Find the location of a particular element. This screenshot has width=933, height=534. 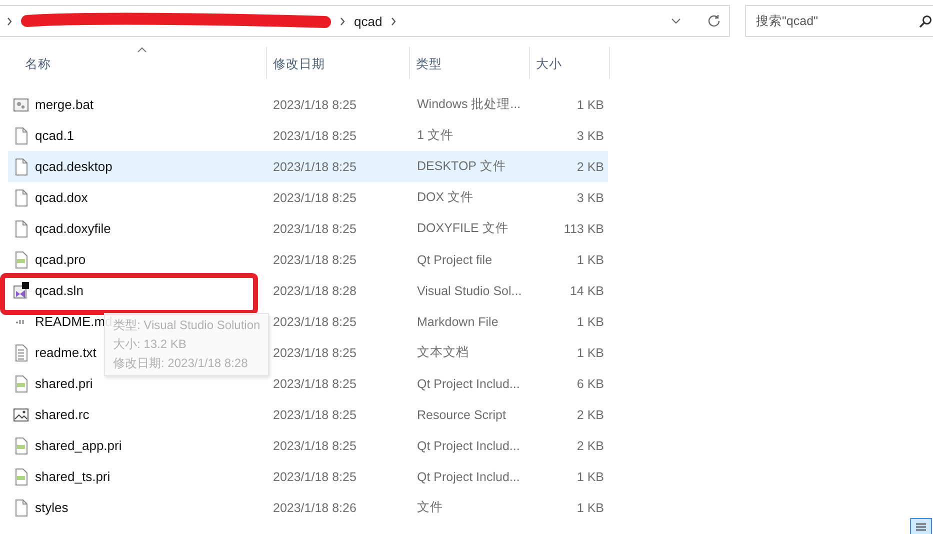

list-icon is located at coordinates (921, 527).